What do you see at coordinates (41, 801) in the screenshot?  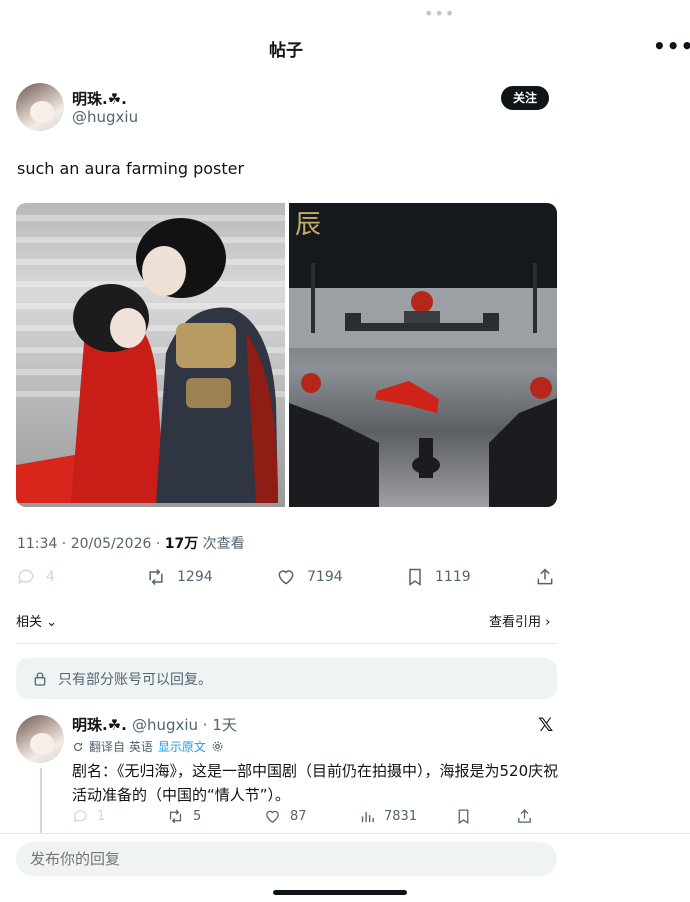 I see `thread-line` at bounding box center [41, 801].